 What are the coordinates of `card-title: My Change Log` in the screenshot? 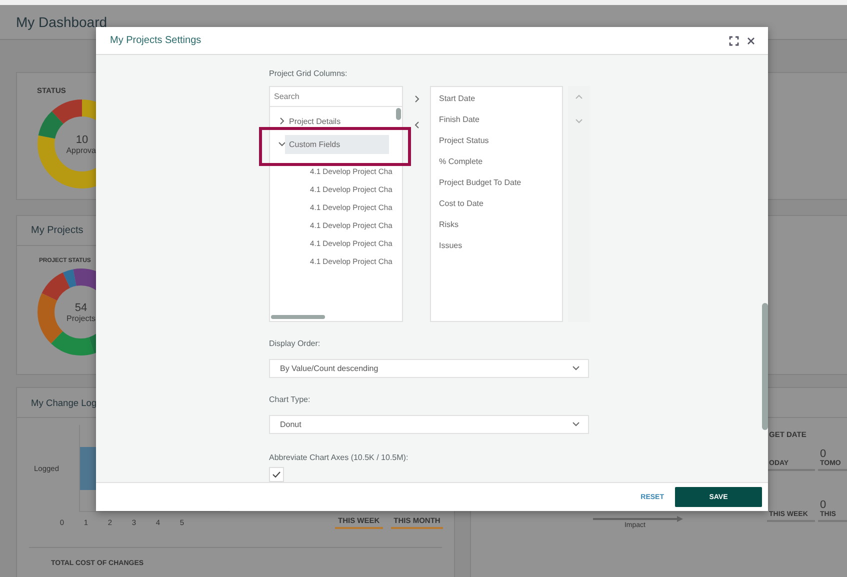 It's located at (64, 403).